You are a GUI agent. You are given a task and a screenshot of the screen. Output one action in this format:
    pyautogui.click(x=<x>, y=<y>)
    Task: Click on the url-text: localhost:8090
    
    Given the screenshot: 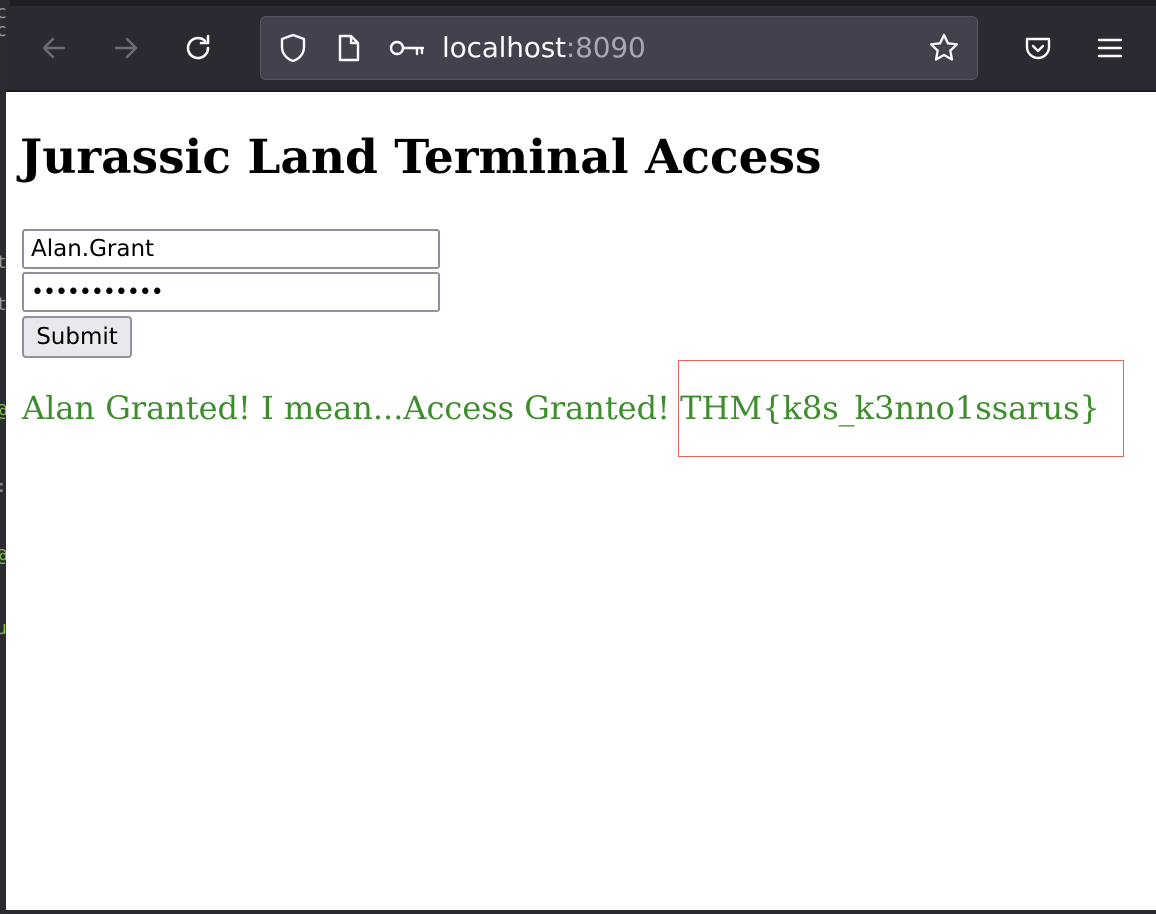 What is the action you would take?
    pyautogui.click(x=544, y=47)
    